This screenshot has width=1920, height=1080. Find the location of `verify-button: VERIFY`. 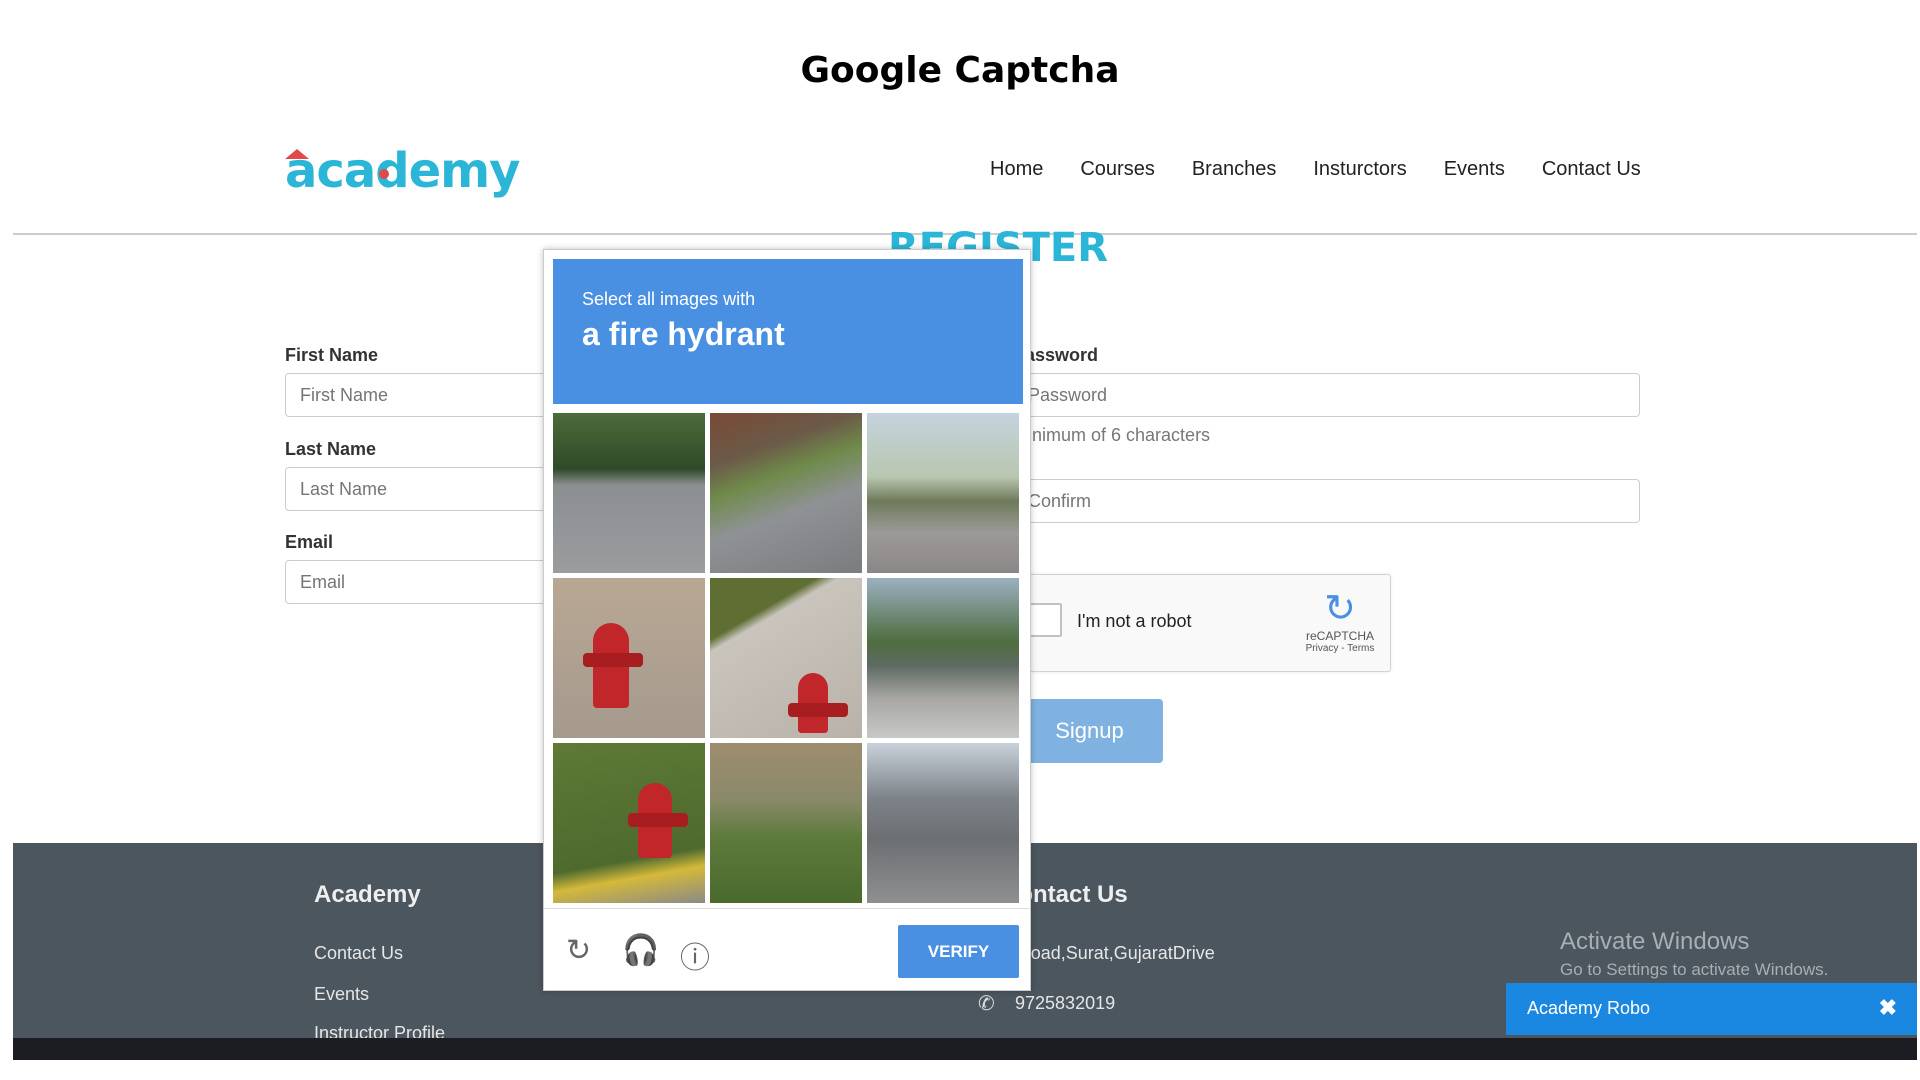

verify-button: VERIFY is located at coordinates (958, 951).